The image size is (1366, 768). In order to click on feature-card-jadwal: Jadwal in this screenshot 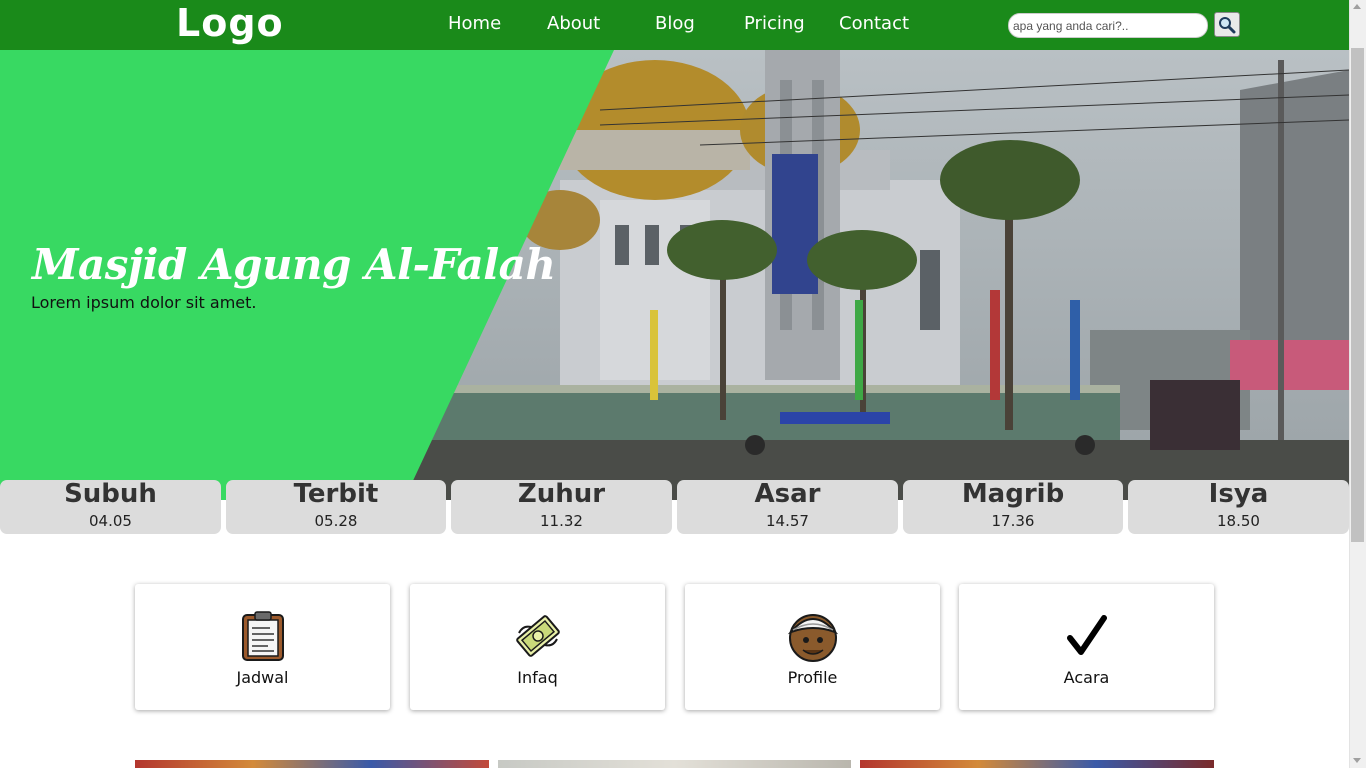, I will do `click(262, 647)`.